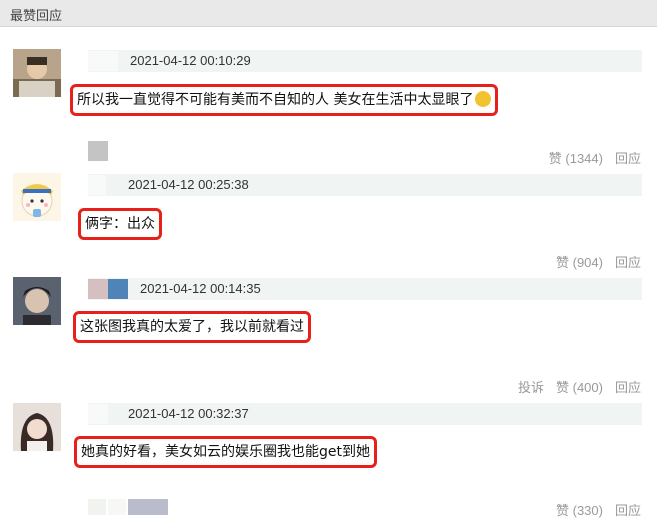 The width and height of the screenshot is (657, 519). I want to click on comment-text-content: 俩字：出众, so click(120, 224).